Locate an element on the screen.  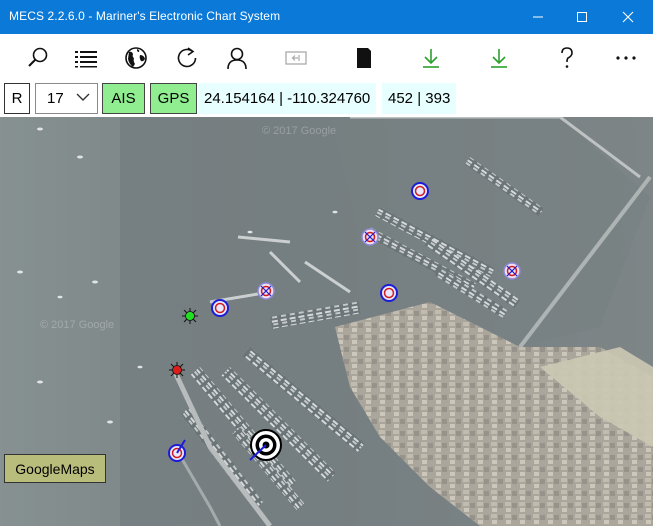
pixel-readout: 452 | 393 is located at coordinates (419, 98).